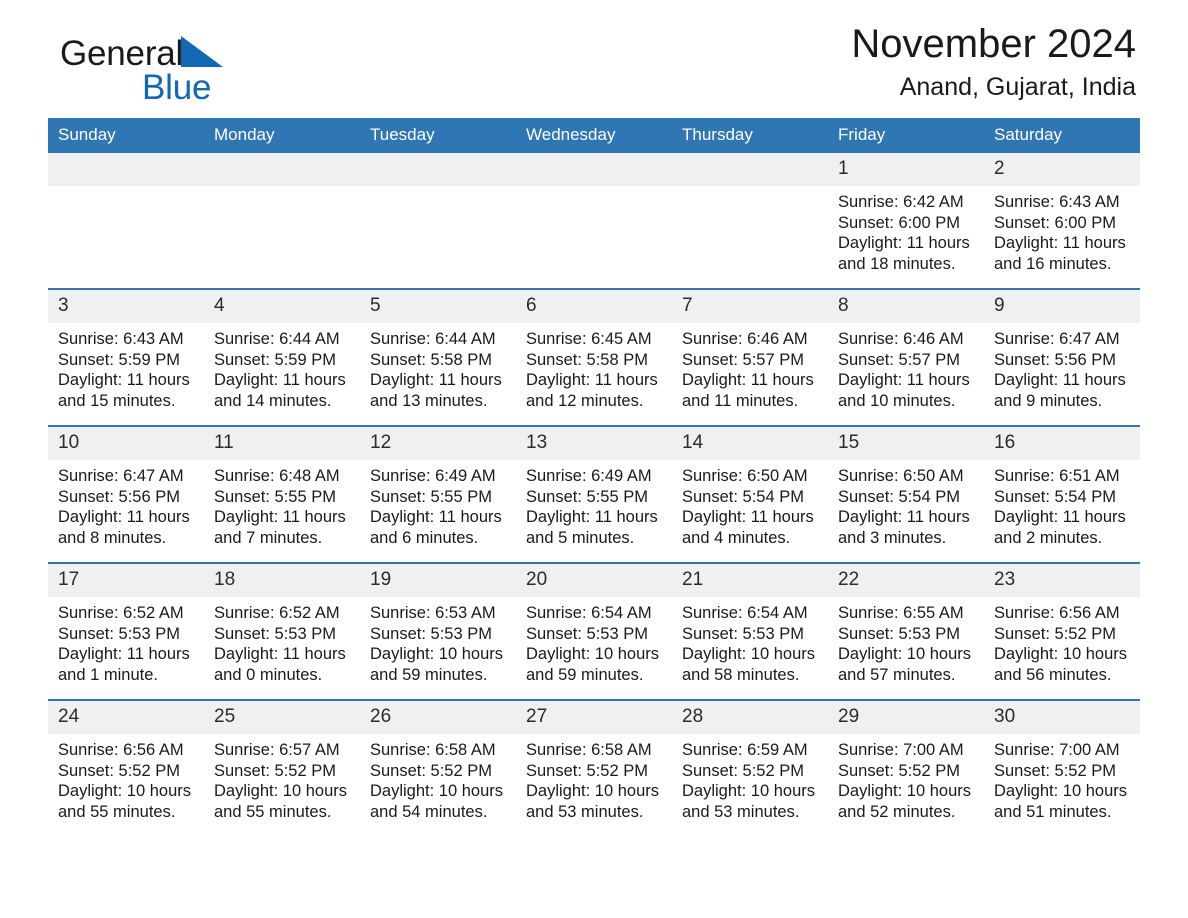 This screenshot has width=1188, height=918. Describe the element at coordinates (1062, 306) in the screenshot. I see `day-number: 9` at that location.